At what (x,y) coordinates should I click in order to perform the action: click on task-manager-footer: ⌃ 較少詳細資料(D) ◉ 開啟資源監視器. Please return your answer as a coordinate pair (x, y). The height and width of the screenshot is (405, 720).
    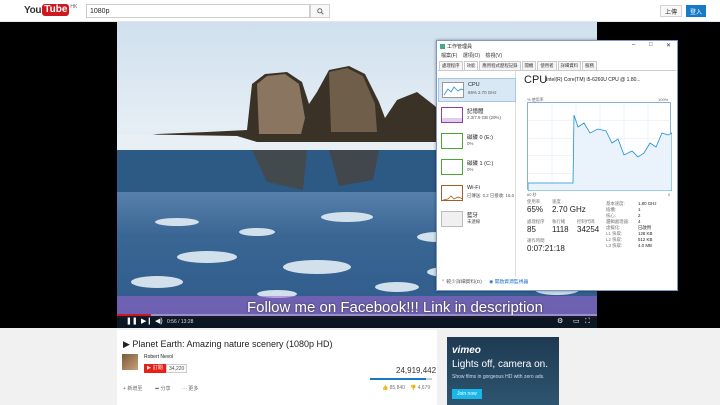
    Looking at the image, I should click on (484, 281).